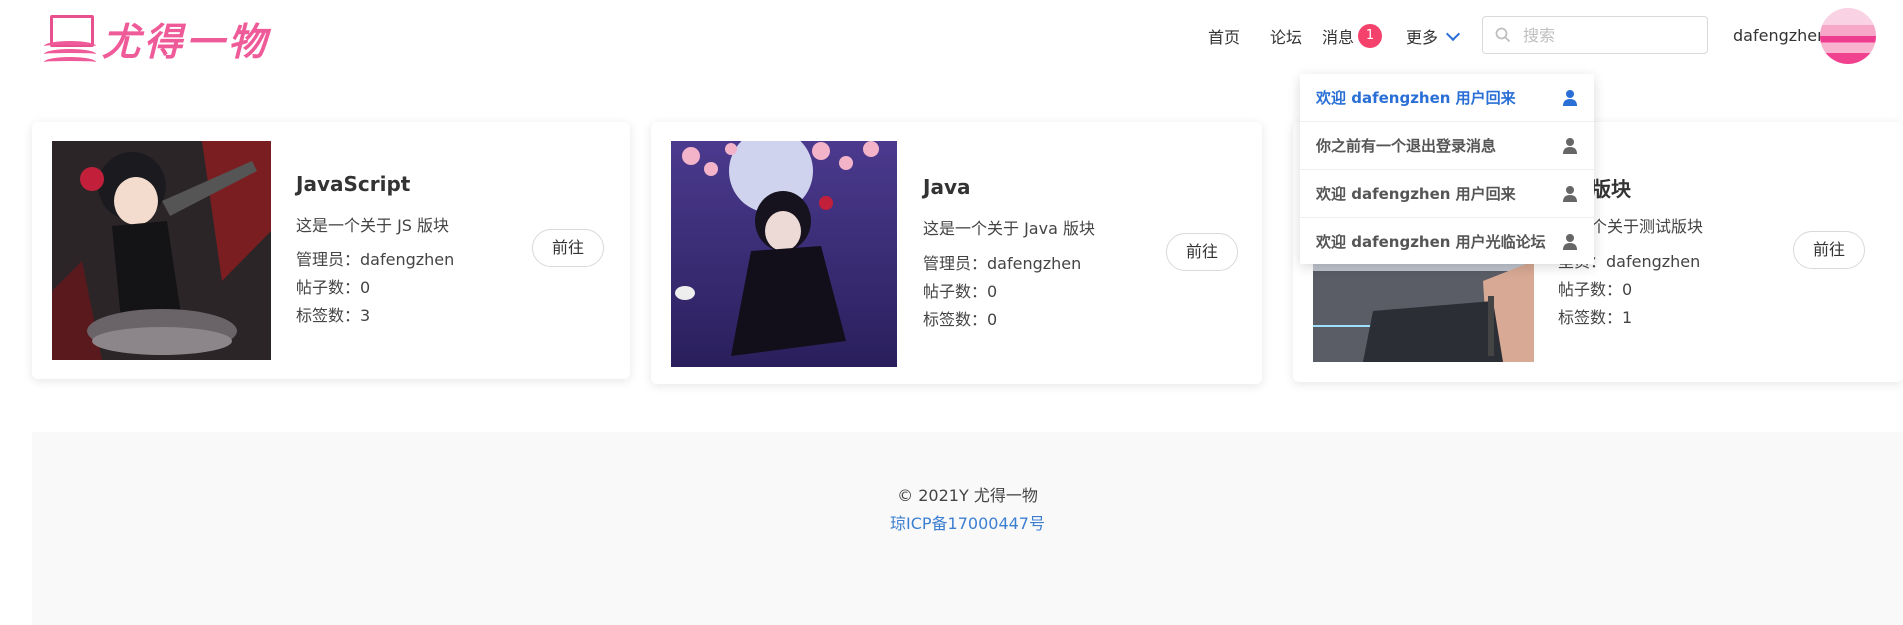 The image size is (1903, 625). What do you see at coordinates (1780, 35) in the screenshot?
I see `username-label: dafengzhen` at bounding box center [1780, 35].